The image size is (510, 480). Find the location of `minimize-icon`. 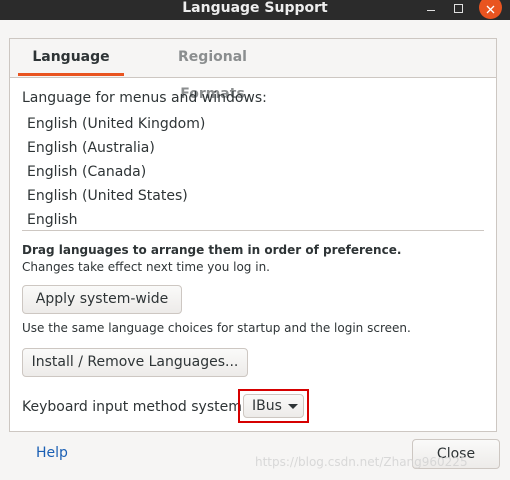

minimize-icon is located at coordinates (431, 10).